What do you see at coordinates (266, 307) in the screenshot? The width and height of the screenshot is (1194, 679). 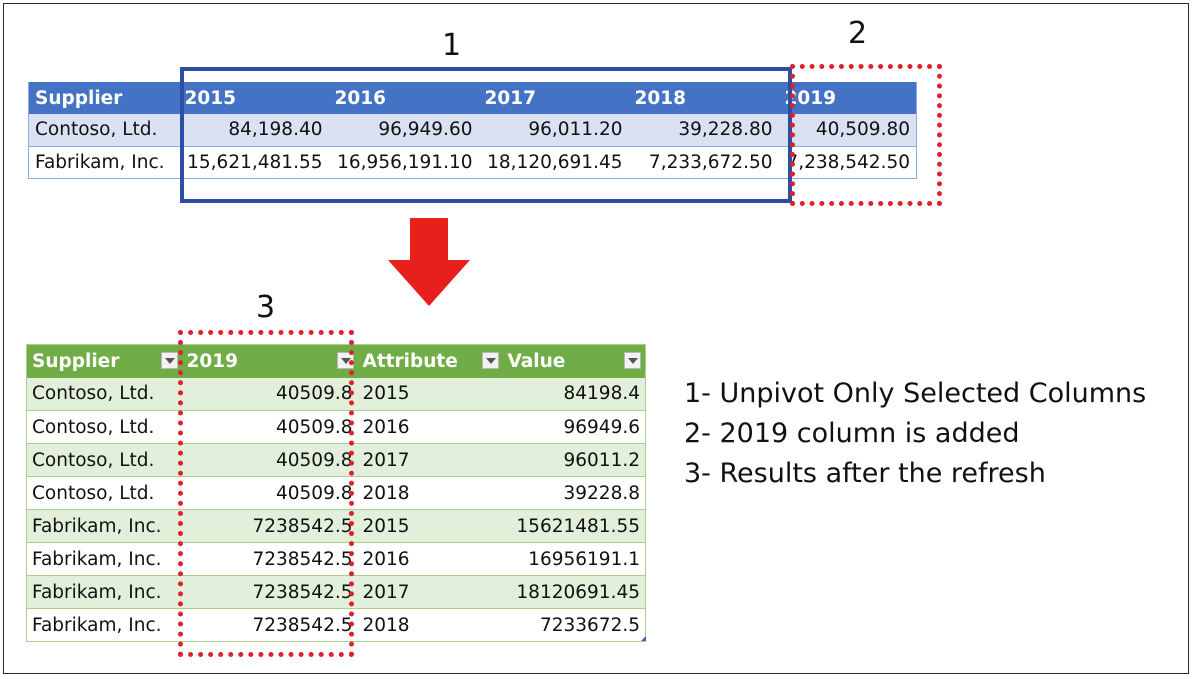 I see `label-3: 3` at bounding box center [266, 307].